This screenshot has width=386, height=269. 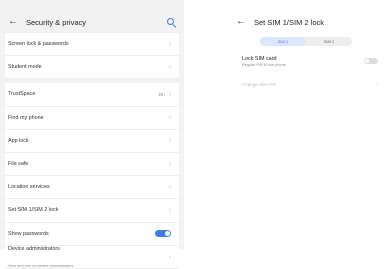 What do you see at coordinates (41, 265) in the screenshot?
I see `row-subtitle: View and turn on device administrators` at bounding box center [41, 265].